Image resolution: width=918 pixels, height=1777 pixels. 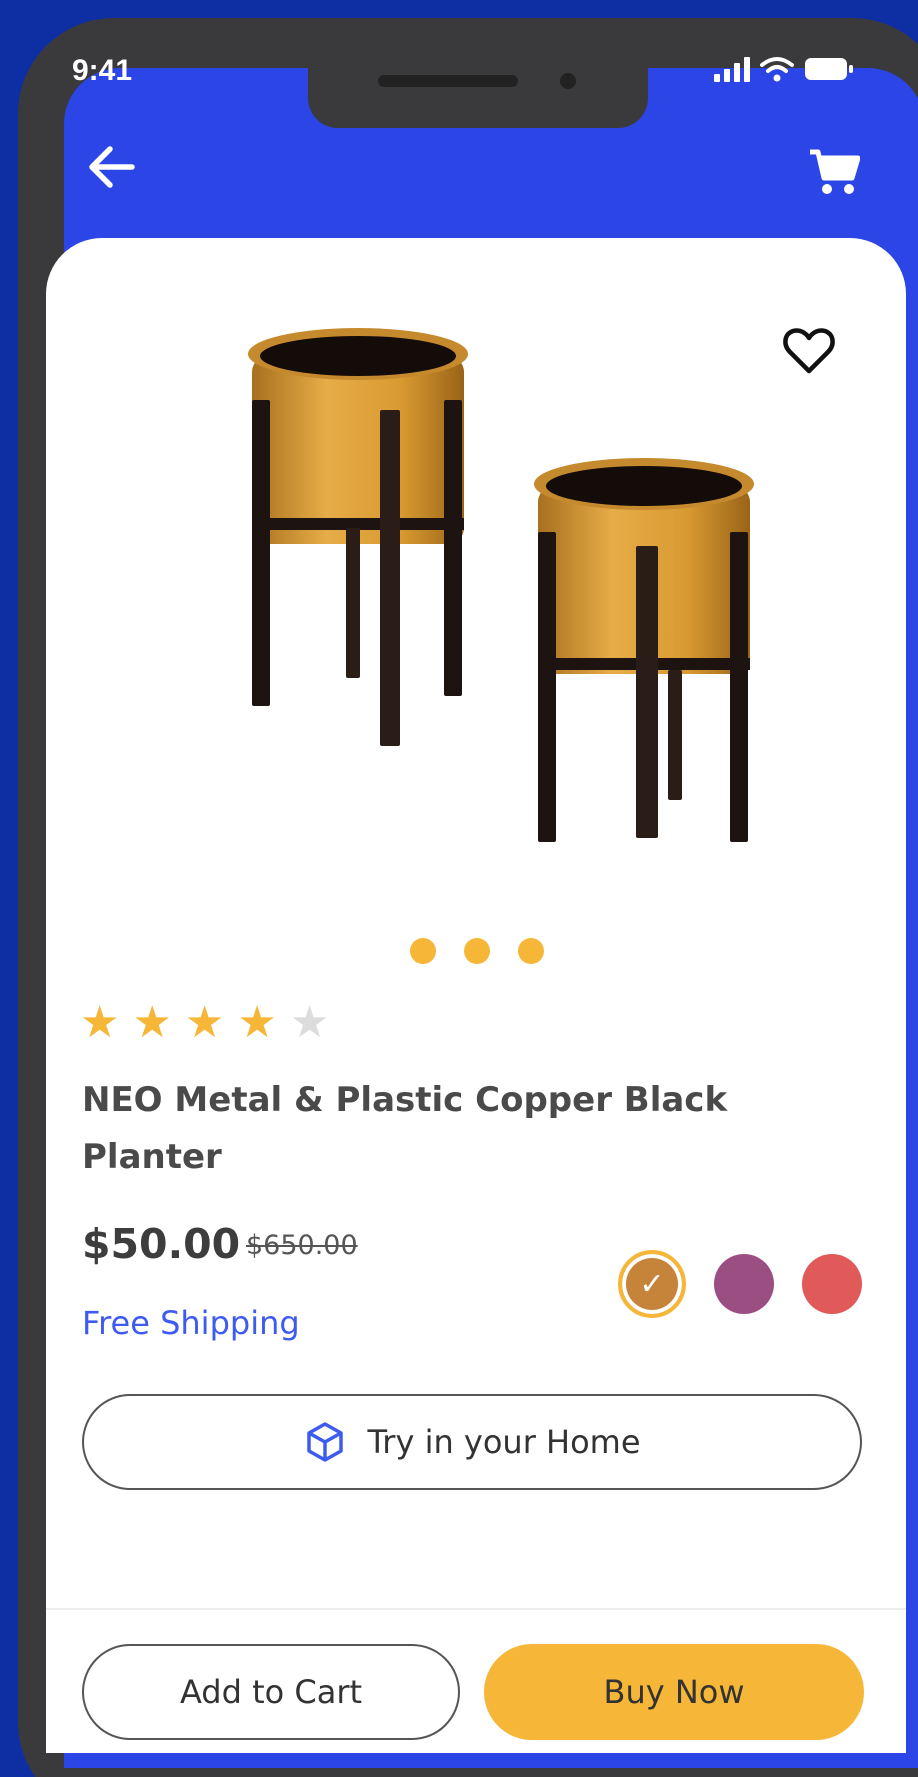 I want to click on color-swatches: ✓, so click(x=740, y=1284).